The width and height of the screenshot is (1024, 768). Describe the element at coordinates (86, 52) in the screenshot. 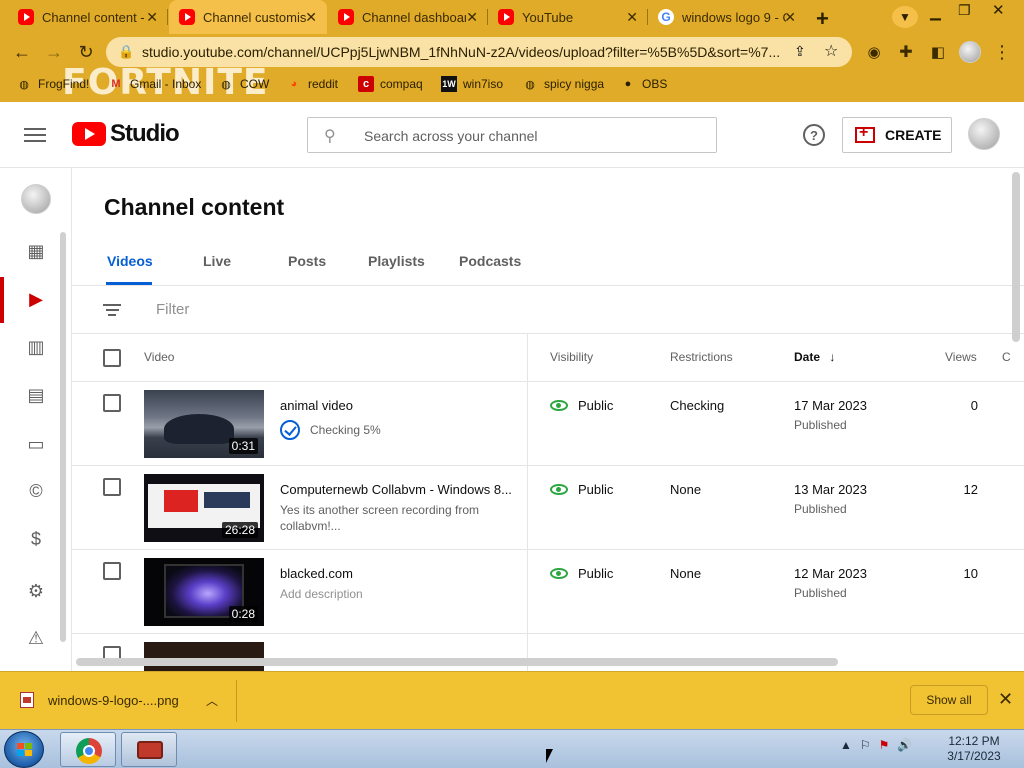

I see `reload-icon: ↻` at that location.